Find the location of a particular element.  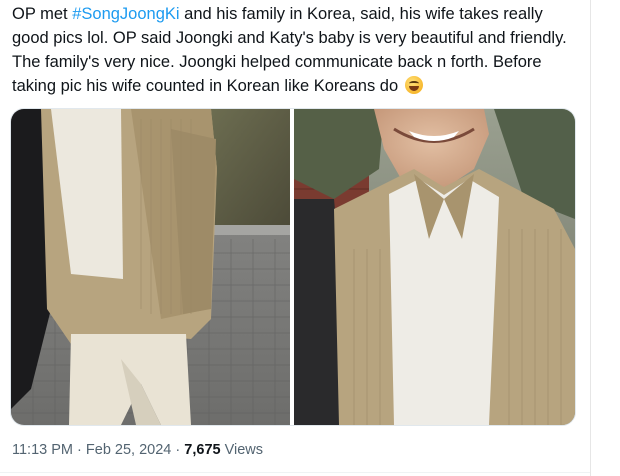

tweet-divider is located at coordinates (295, 472).